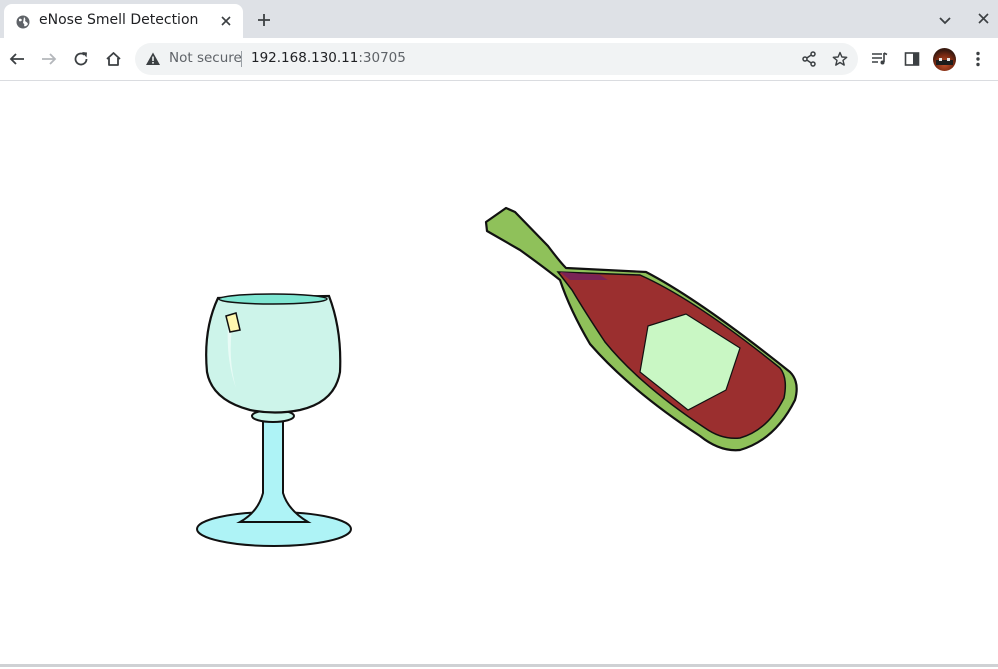 The height and width of the screenshot is (669, 998). Describe the element at coordinates (499, 19) in the screenshot. I see `tab-strip: eNose Smell Detection` at that location.